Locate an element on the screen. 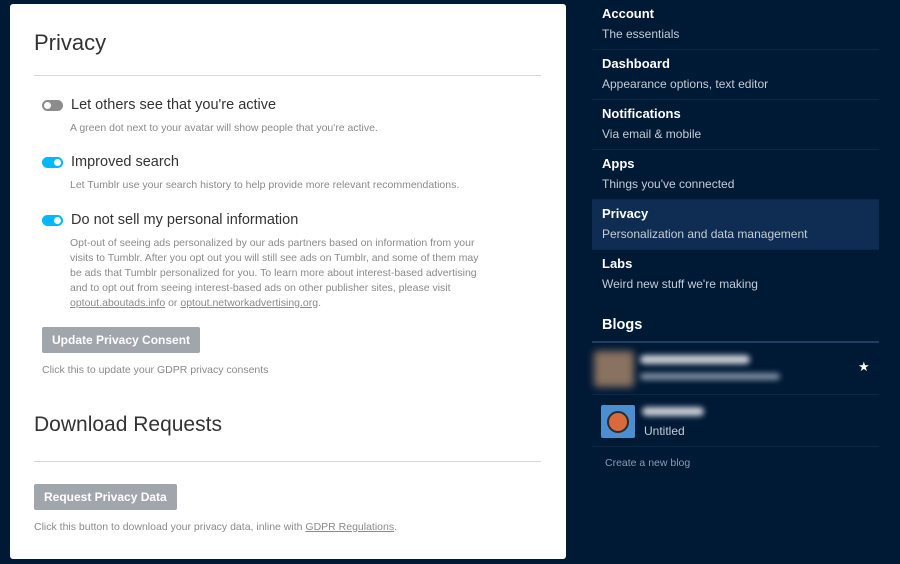 This screenshot has width=900, height=564. sidebar-item-subtitle: The essentials is located at coordinates (641, 34).